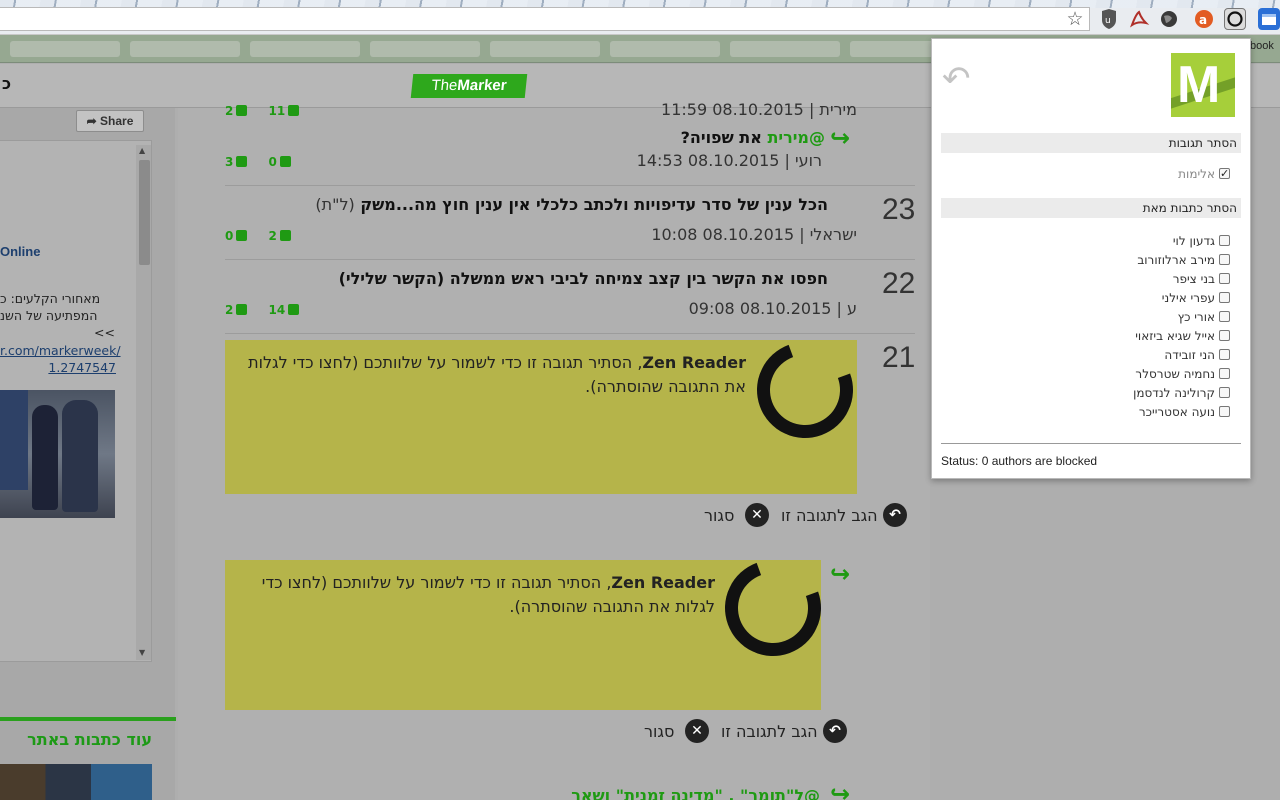 This screenshot has height=800, width=1280. I want to click on author-option: אייל שגיא ביזאוי, so click(1182, 336).